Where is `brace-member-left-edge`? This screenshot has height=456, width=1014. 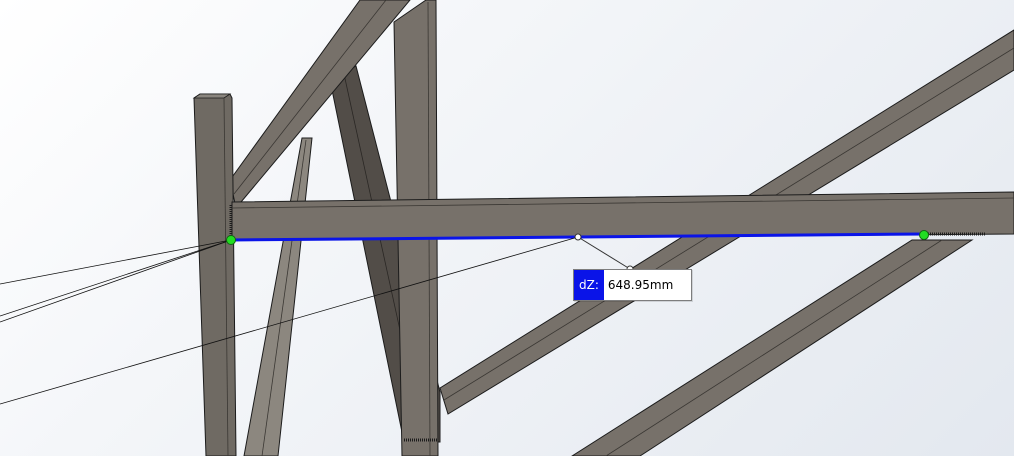 brace-member-left-edge is located at coordinates (284, 297).